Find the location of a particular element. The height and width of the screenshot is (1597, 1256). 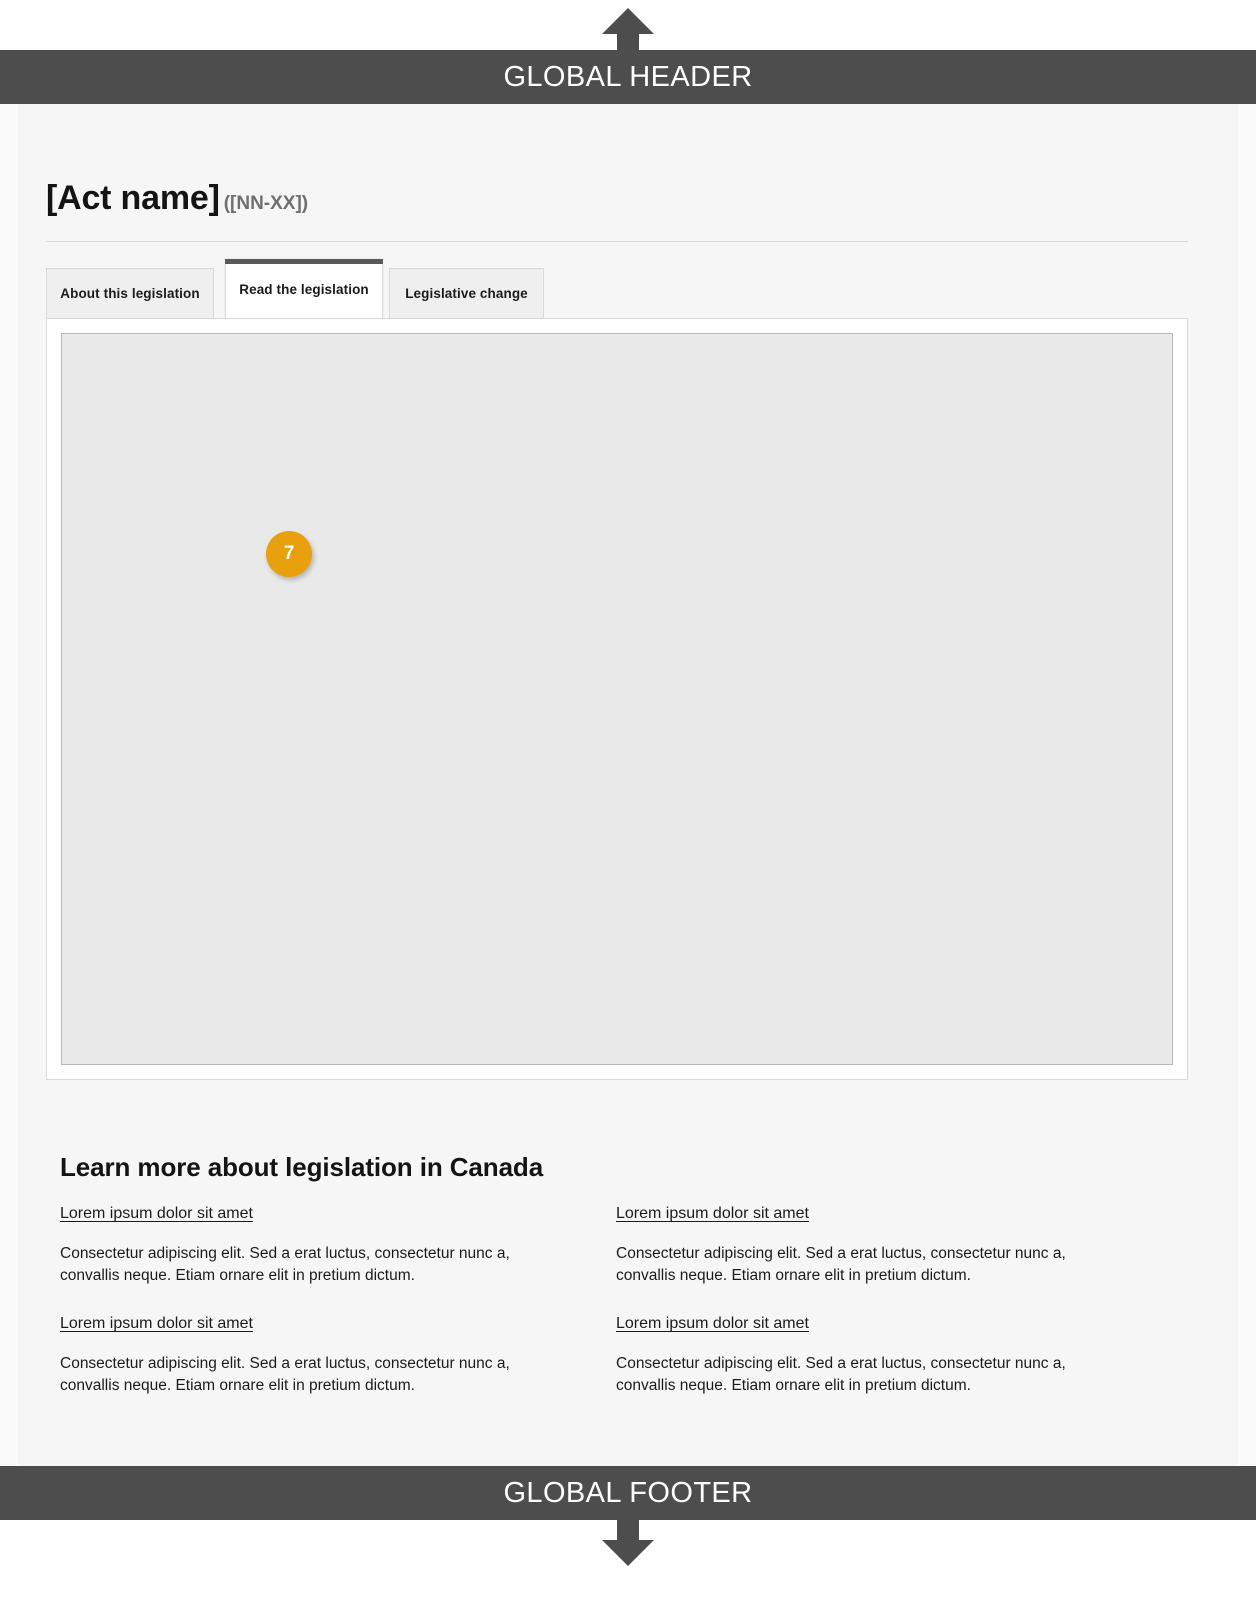

tab-read-the-legislation: Read the legislation is located at coordinates (304, 289).